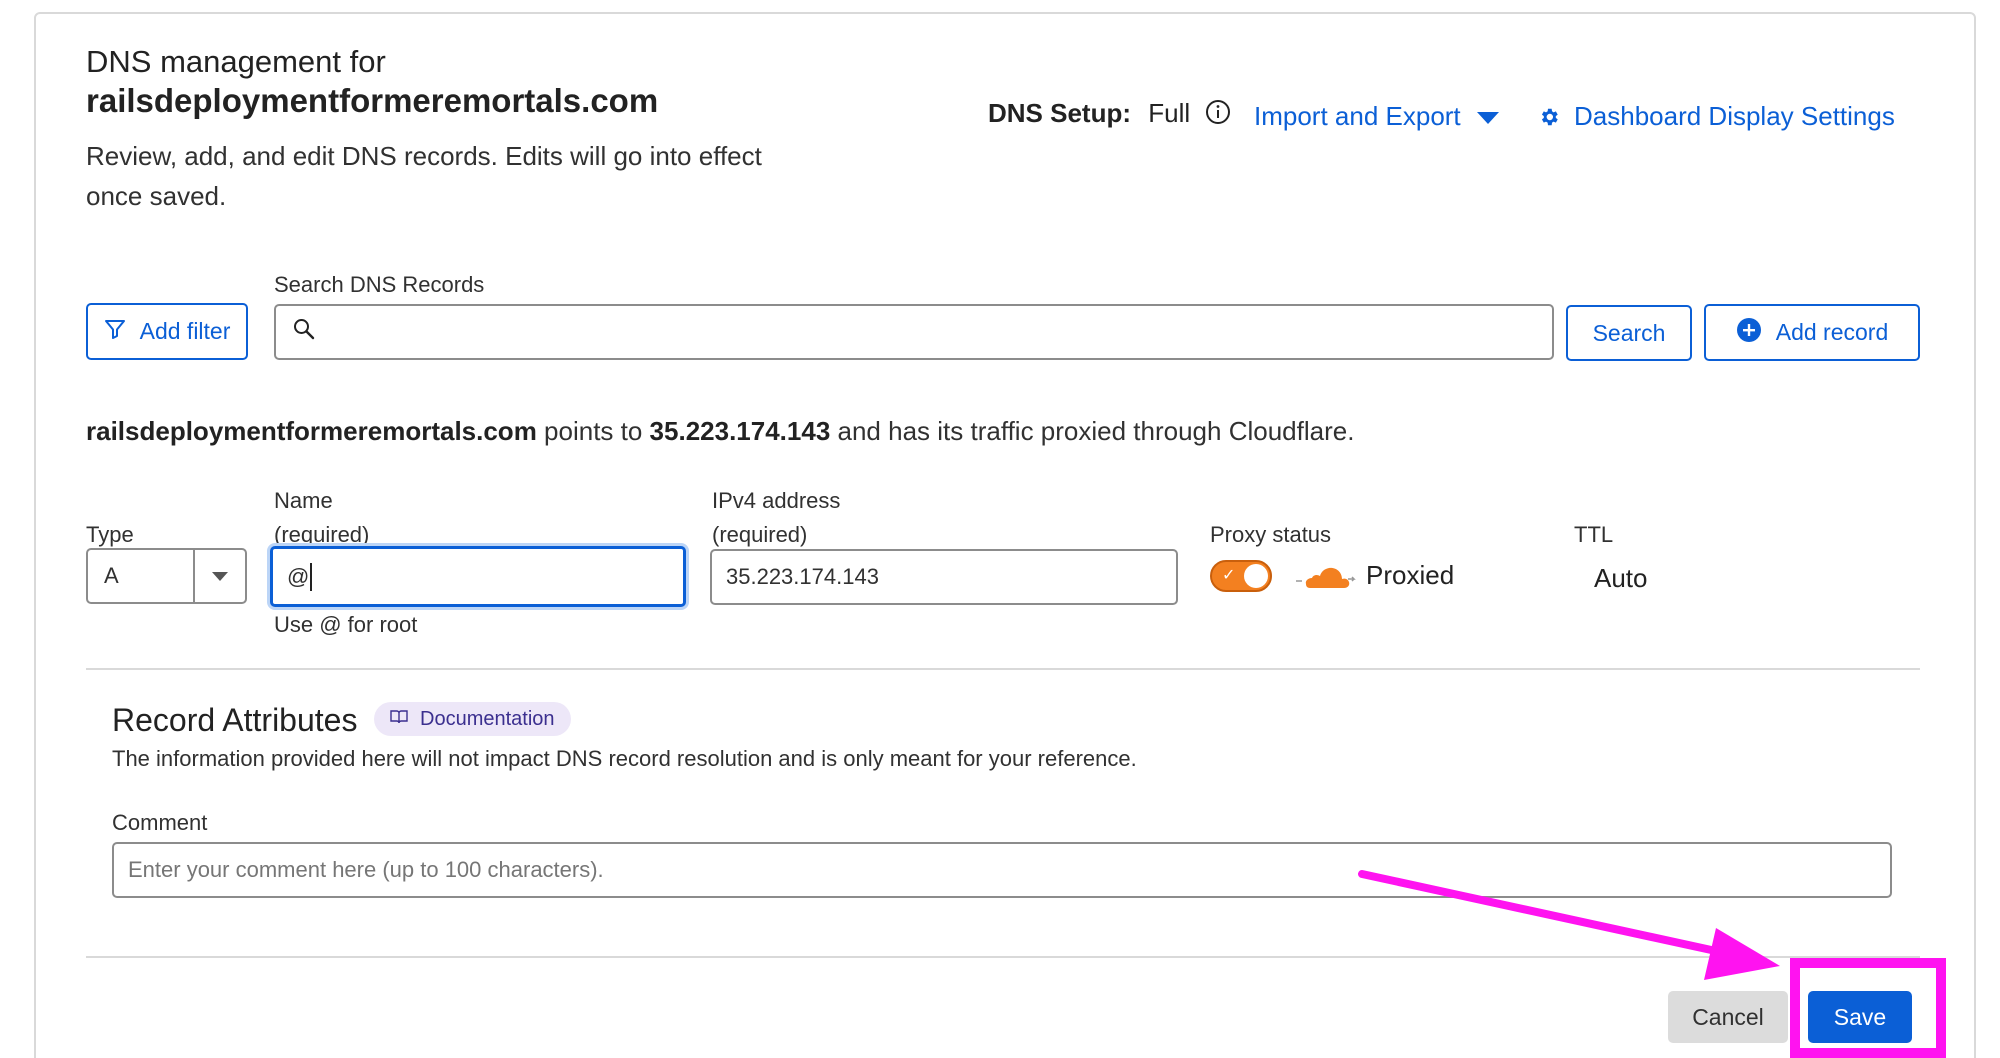  Describe the element at coordinates (115, 332) in the screenshot. I see `filter-icon` at that location.